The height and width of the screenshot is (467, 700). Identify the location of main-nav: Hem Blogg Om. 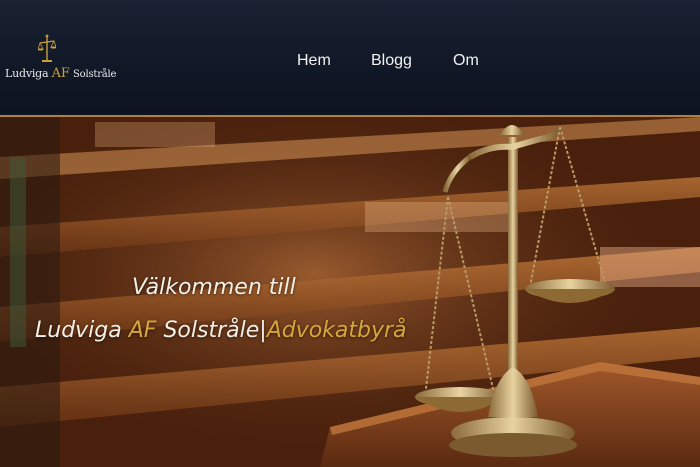
(350, 62).